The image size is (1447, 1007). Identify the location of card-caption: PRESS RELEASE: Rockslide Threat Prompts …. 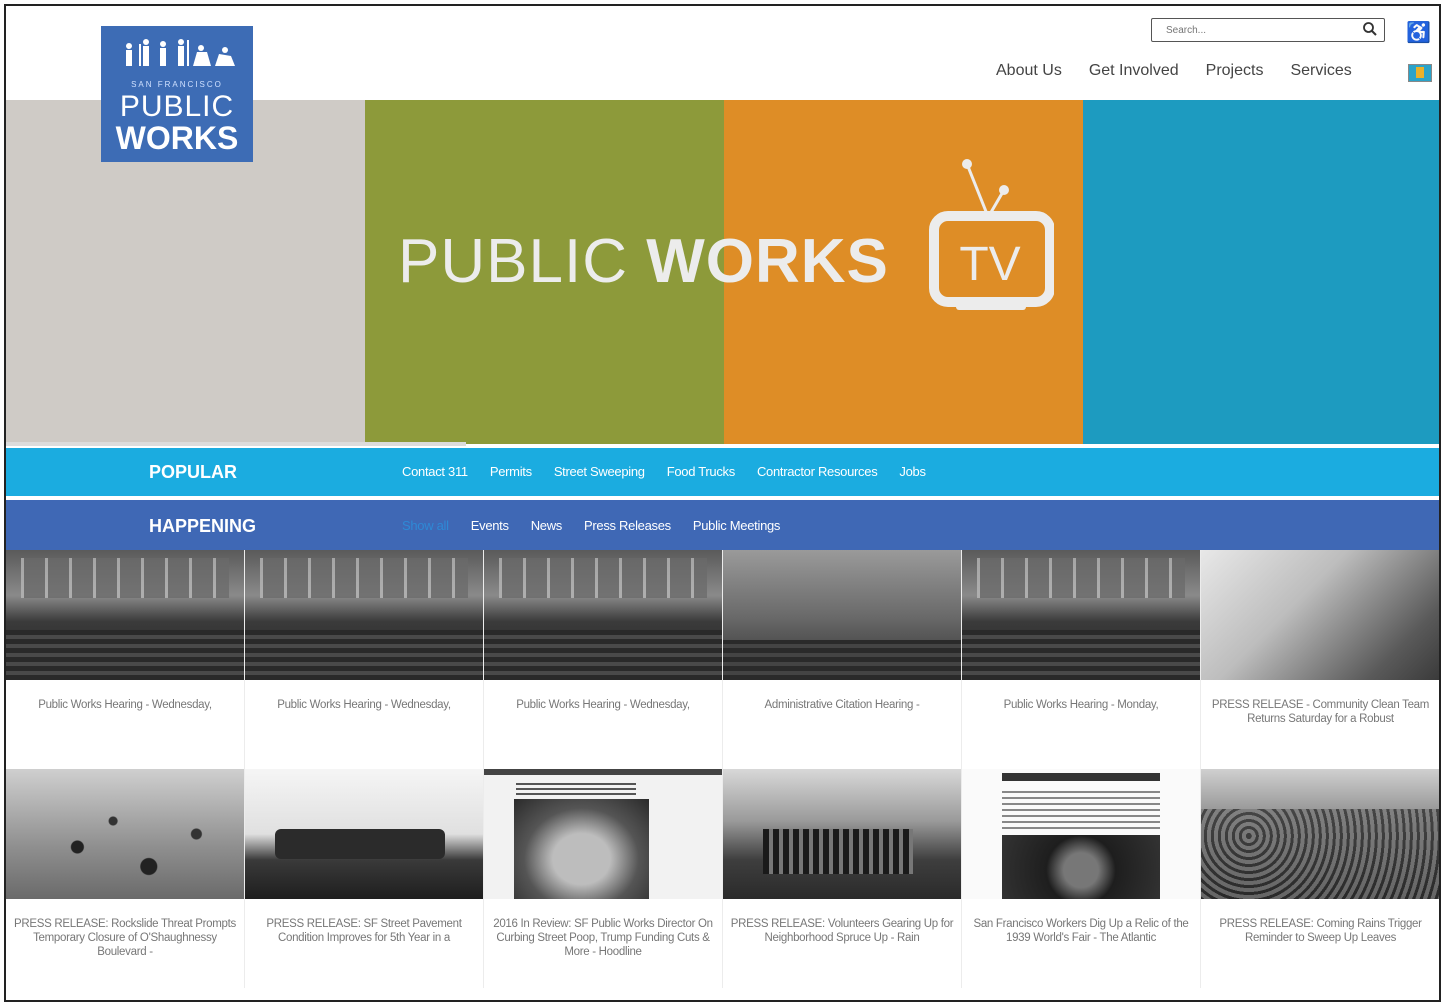
(125, 932).